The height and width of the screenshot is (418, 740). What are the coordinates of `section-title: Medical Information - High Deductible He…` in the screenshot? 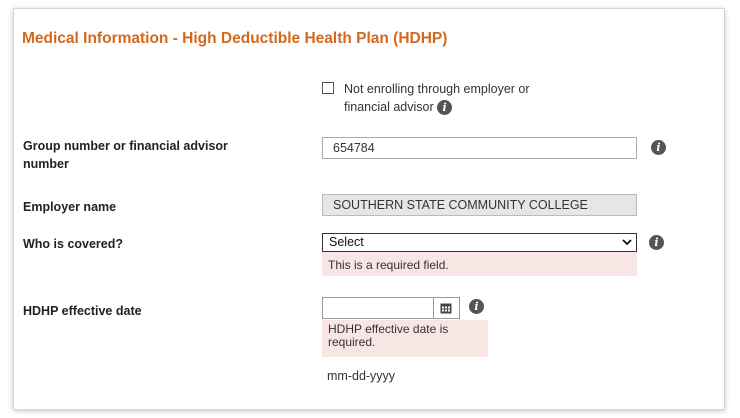 It's located at (235, 38).